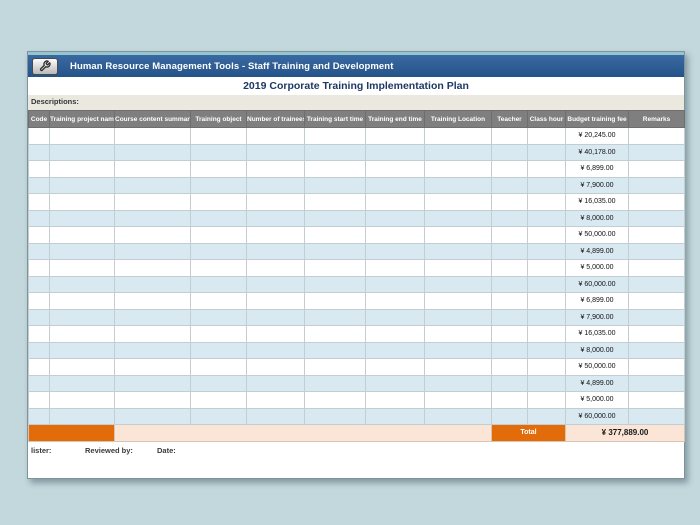 The width and height of the screenshot is (700, 525). Describe the element at coordinates (597, 383) in the screenshot. I see `budget-fee-cell: ¥ 4,899.00` at that location.